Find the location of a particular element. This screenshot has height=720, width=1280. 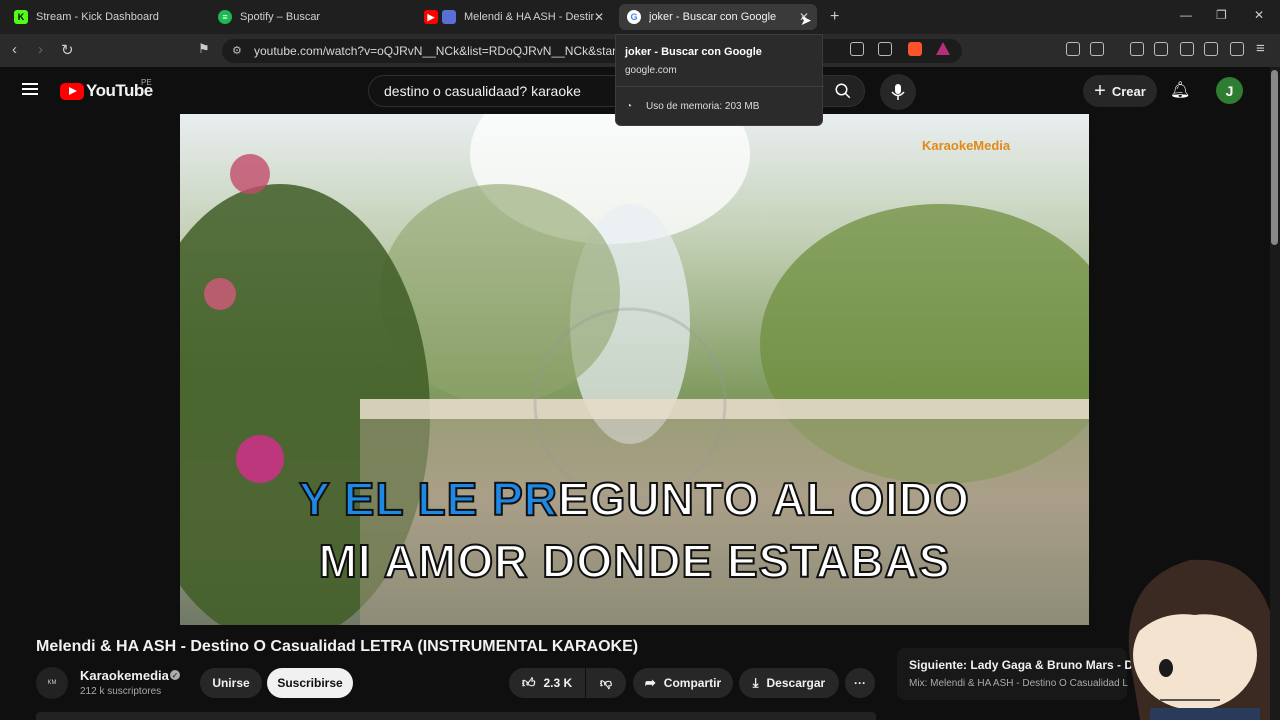

tab-spotify: ≡ Spotify – Buscar is located at coordinates (310, 17).